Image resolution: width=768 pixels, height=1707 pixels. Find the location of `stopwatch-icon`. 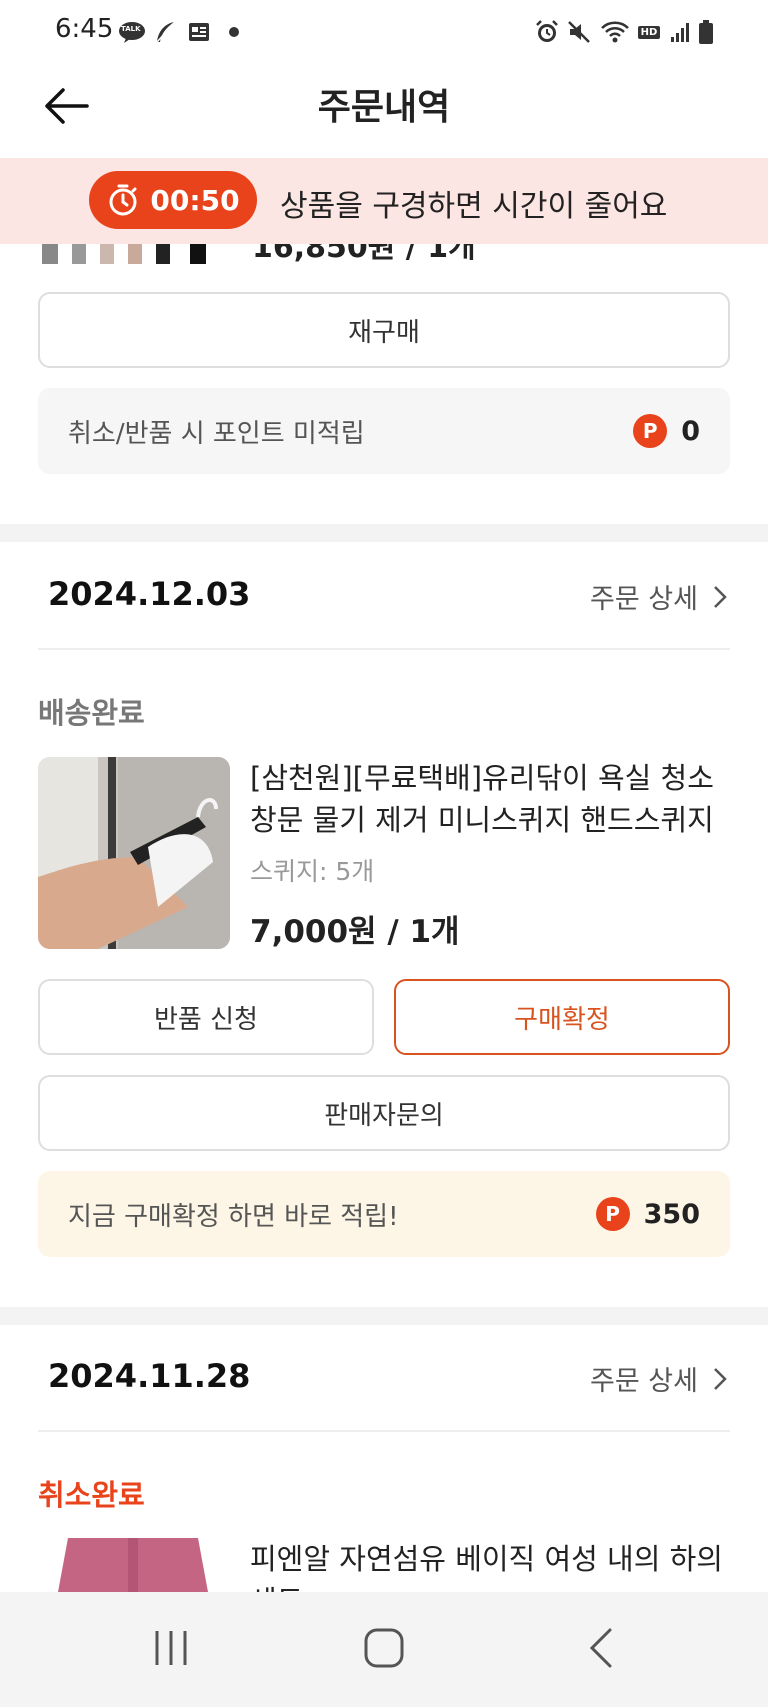

stopwatch-icon is located at coordinates (123, 200).